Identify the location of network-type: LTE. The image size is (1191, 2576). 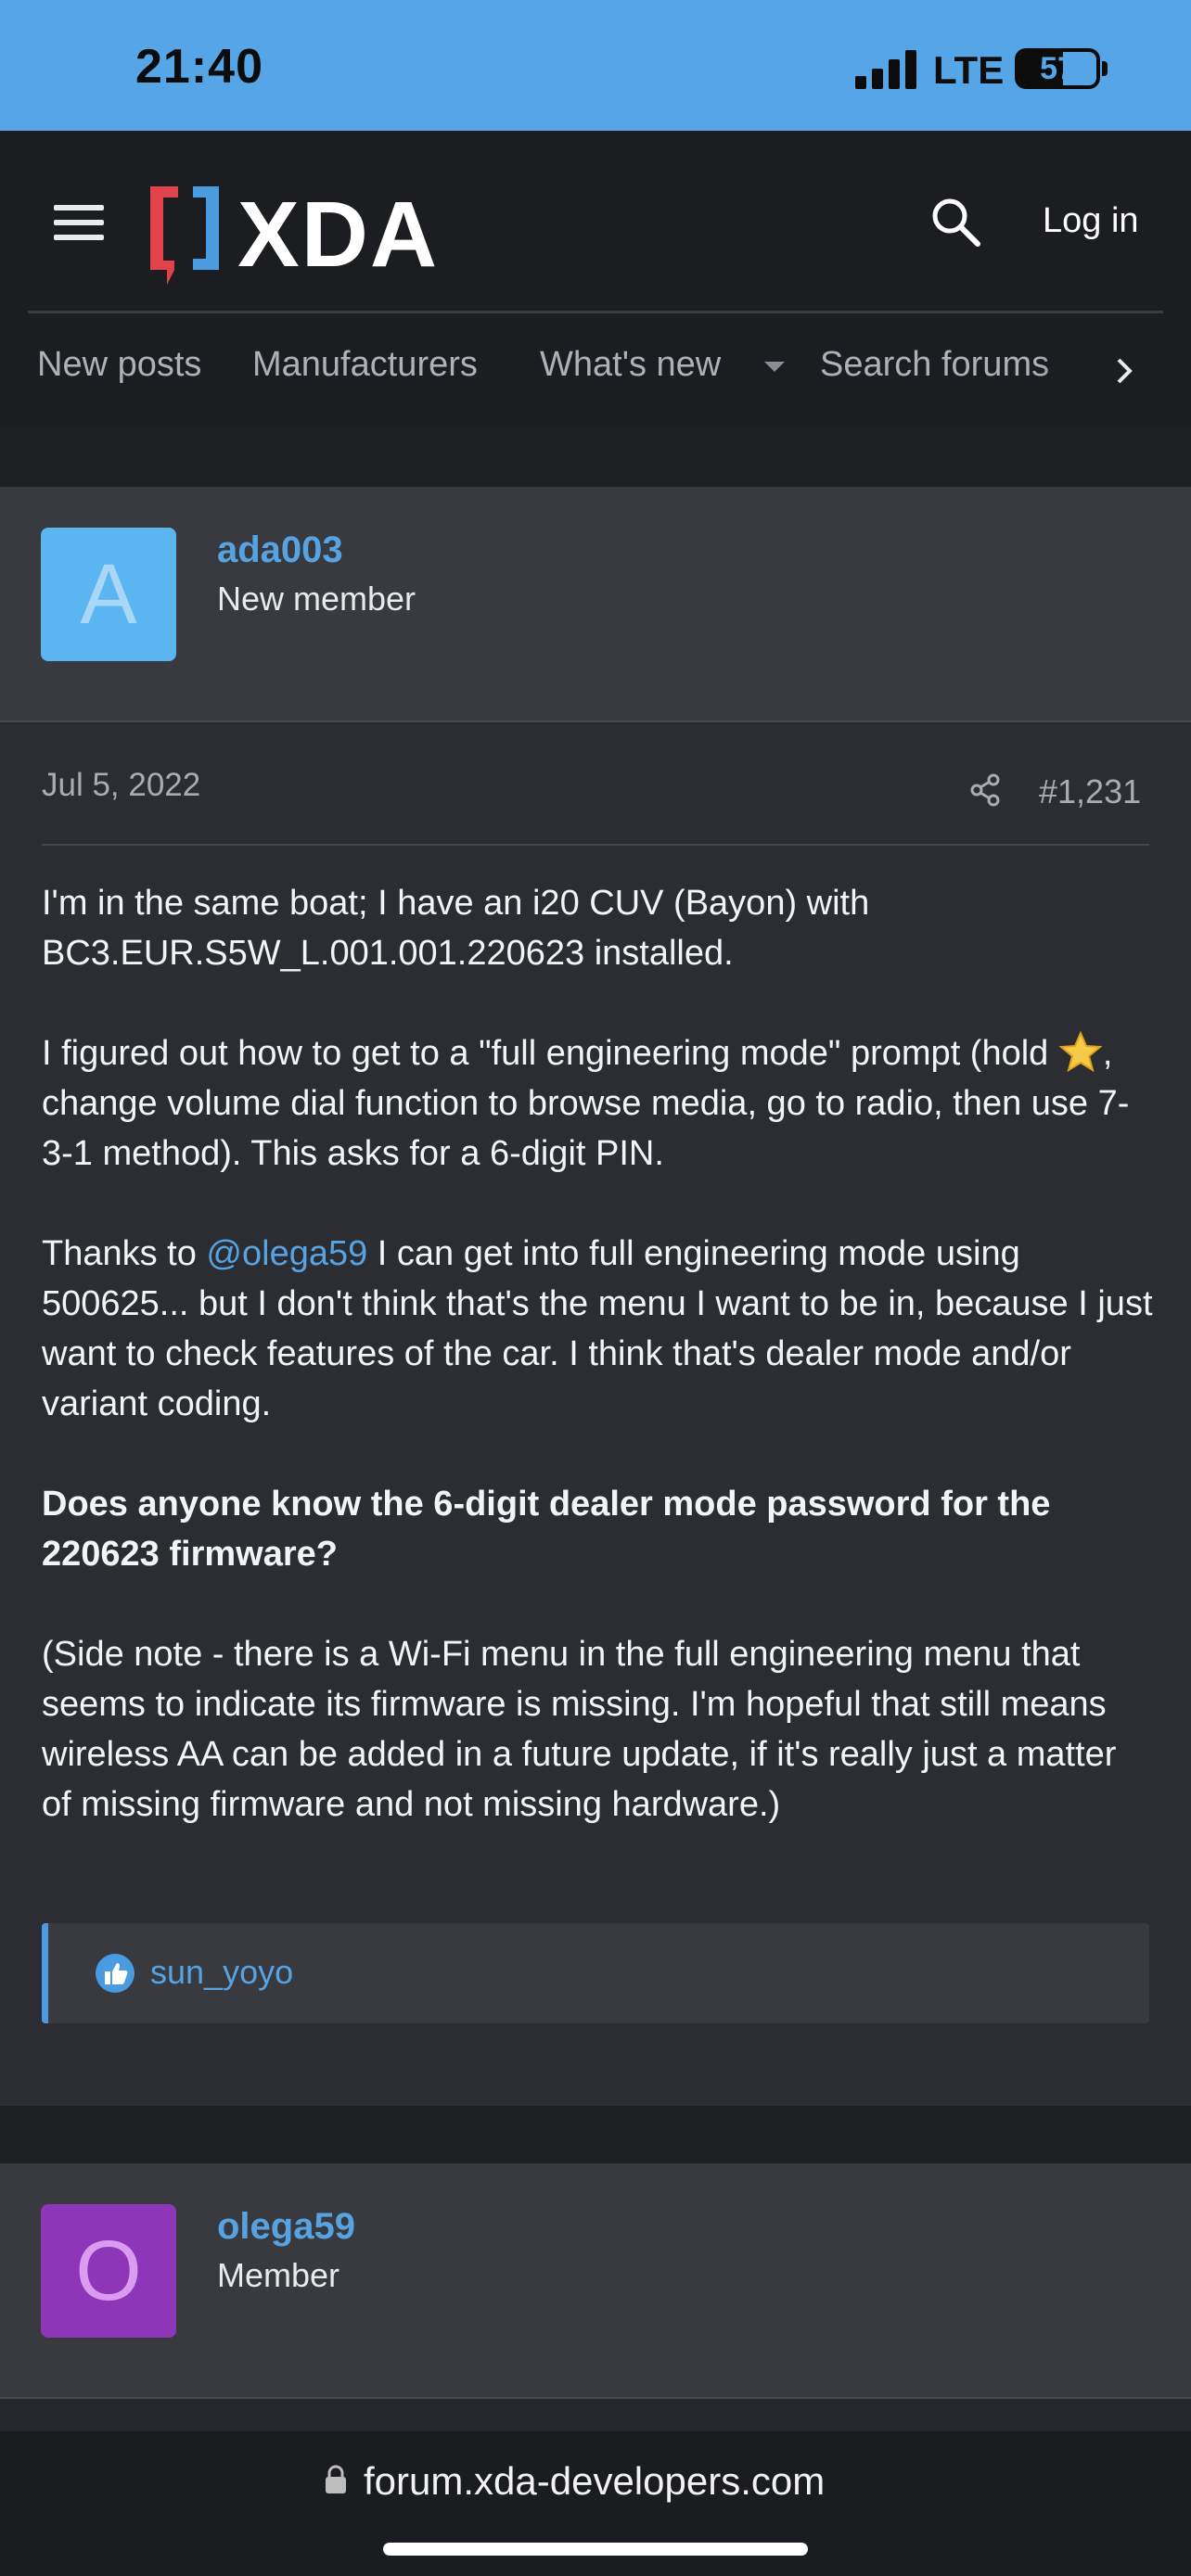
(969, 70).